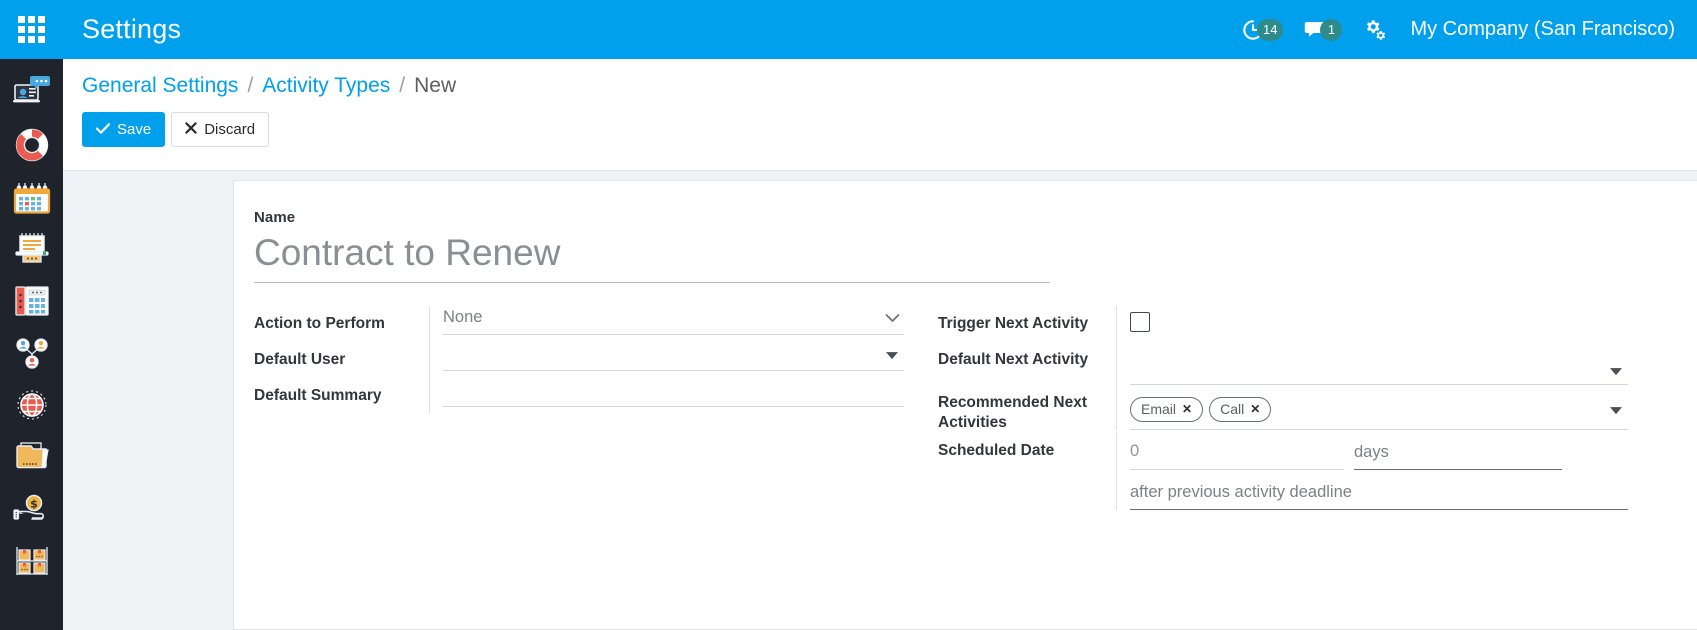 The height and width of the screenshot is (630, 1697). What do you see at coordinates (1013, 359) in the screenshot?
I see `default-next-activity-label: Default Next Activity` at bounding box center [1013, 359].